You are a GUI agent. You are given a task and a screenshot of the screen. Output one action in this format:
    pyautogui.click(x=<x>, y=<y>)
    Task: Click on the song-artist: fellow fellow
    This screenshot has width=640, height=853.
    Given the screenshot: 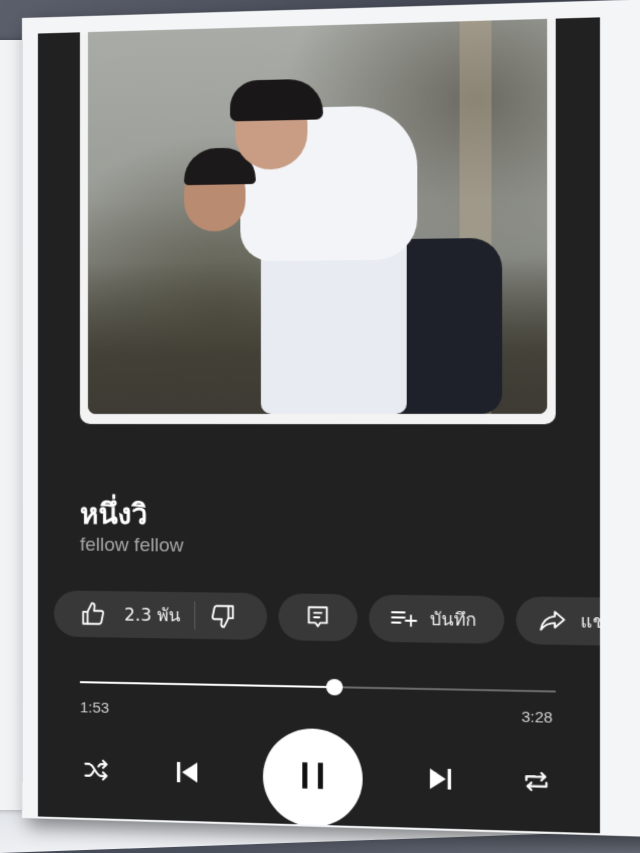 What is the action you would take?
    pyautogui.click(x=132, y=546)
    